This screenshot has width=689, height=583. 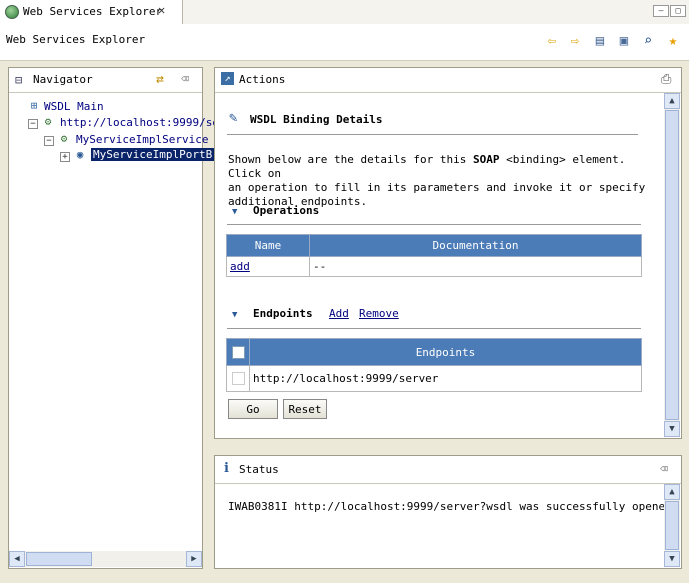 I want to click on minimize-icon: –, so click(x=661, y=11).